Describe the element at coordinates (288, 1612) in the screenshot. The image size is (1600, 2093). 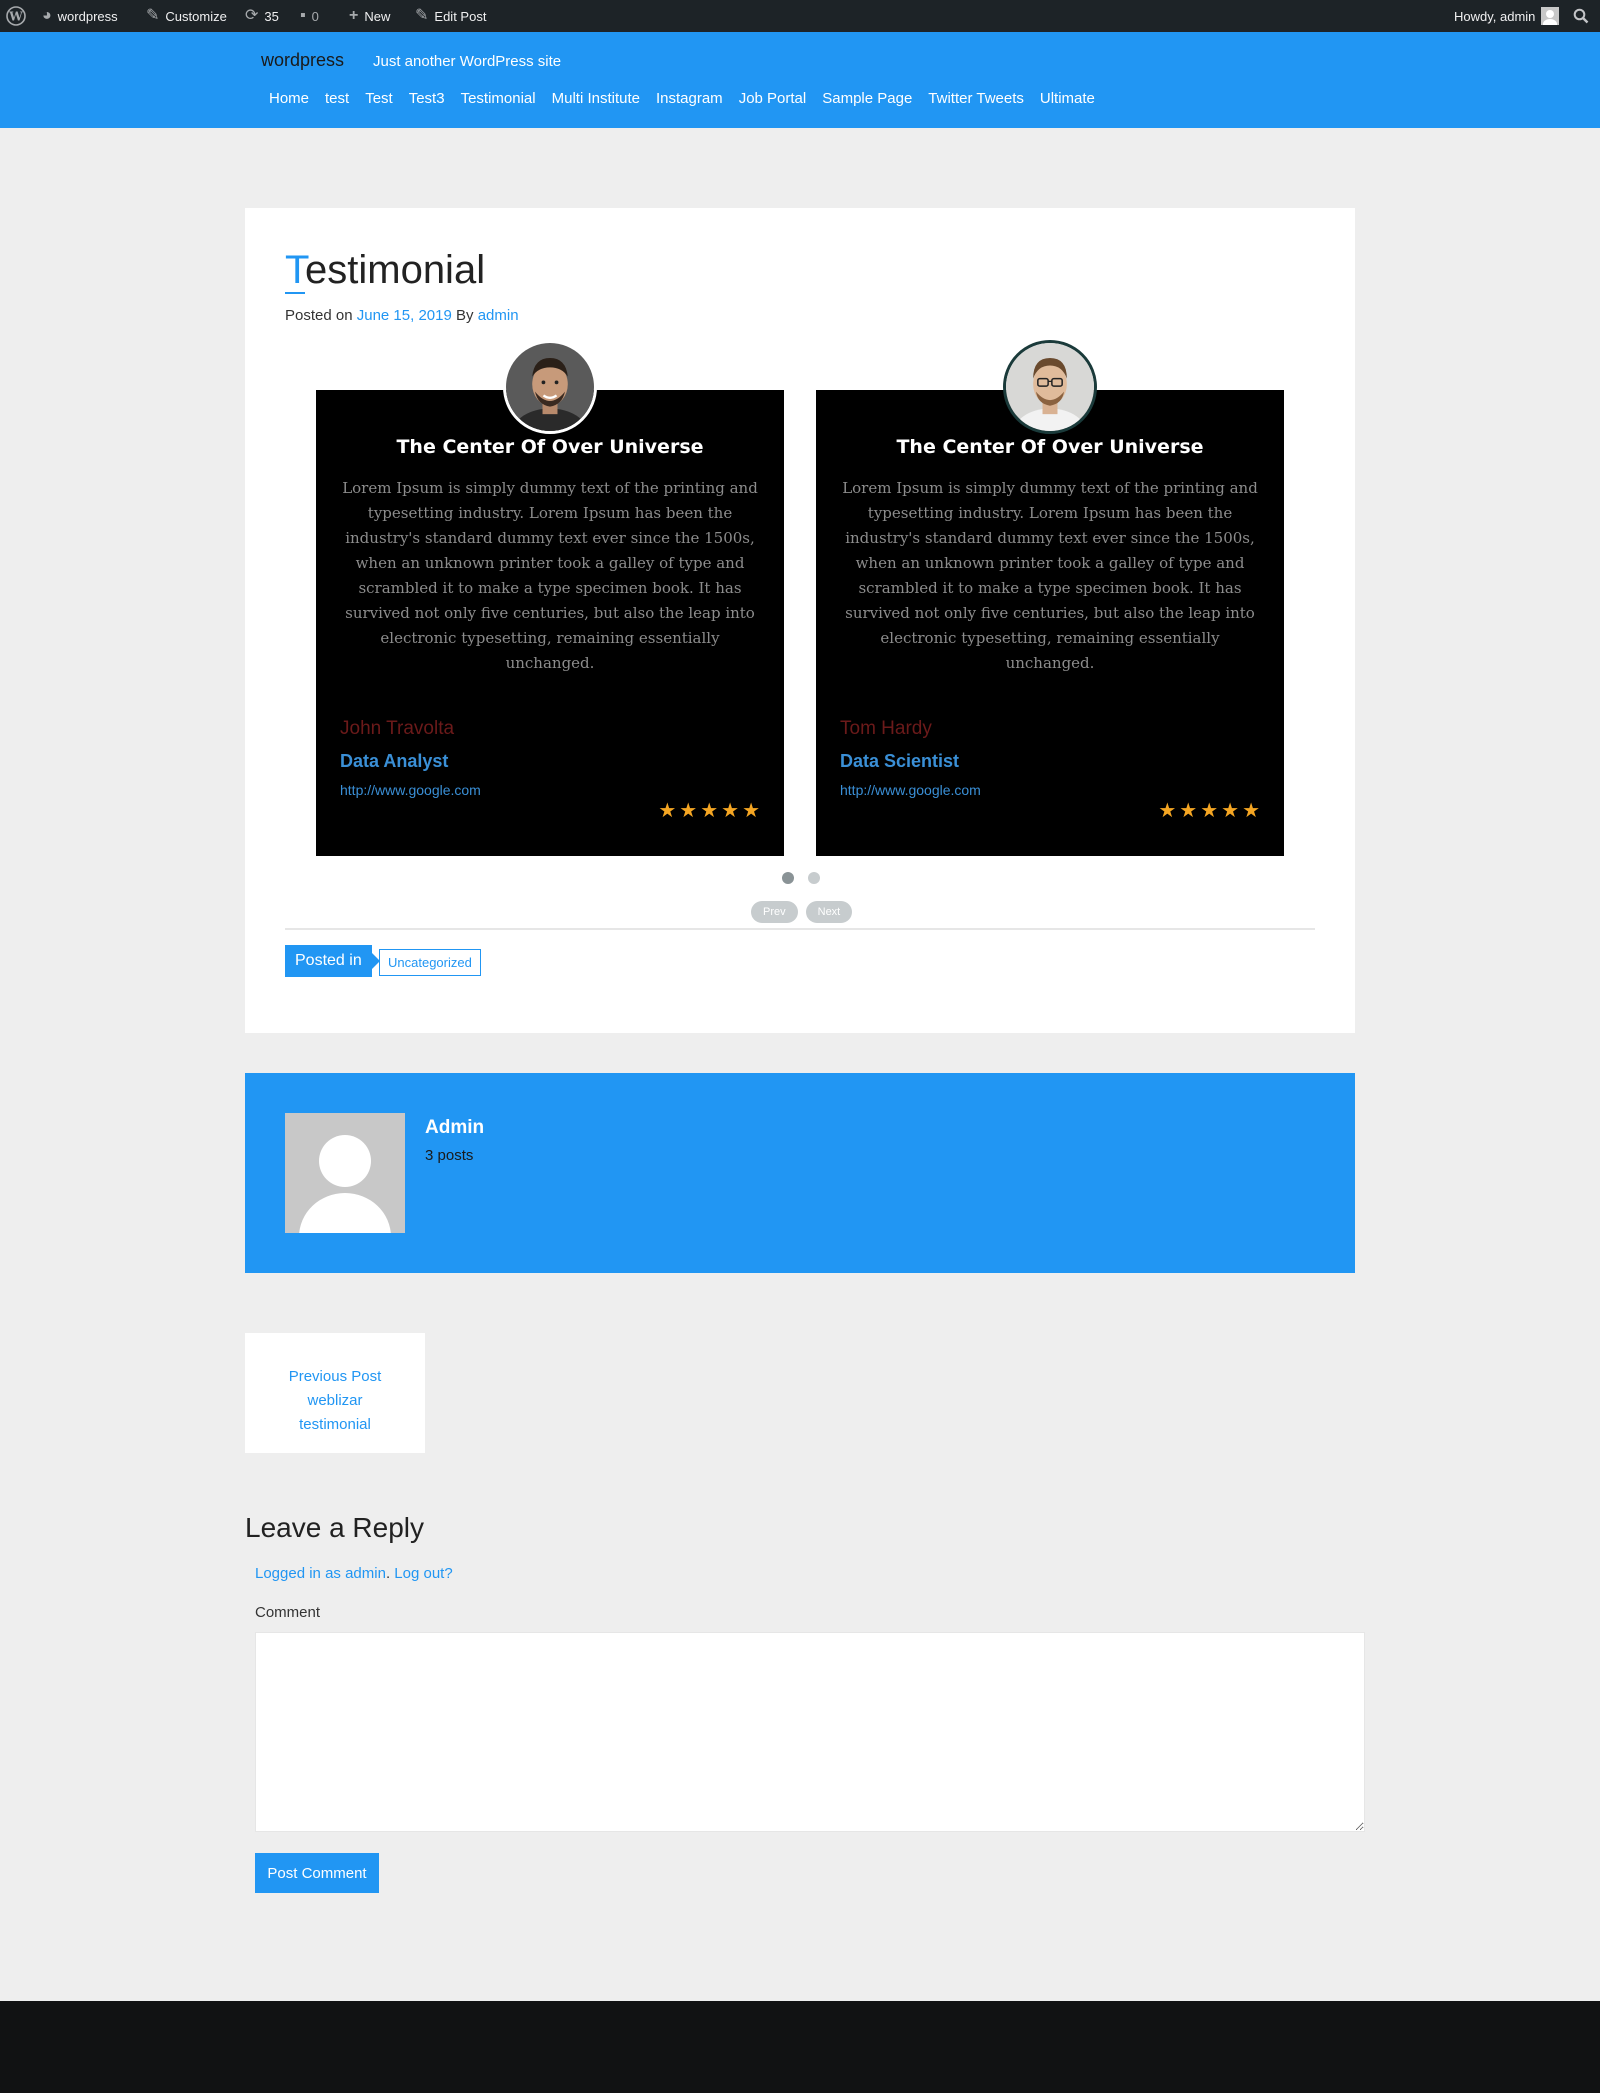
I see `comment-label: Comment` at that location.